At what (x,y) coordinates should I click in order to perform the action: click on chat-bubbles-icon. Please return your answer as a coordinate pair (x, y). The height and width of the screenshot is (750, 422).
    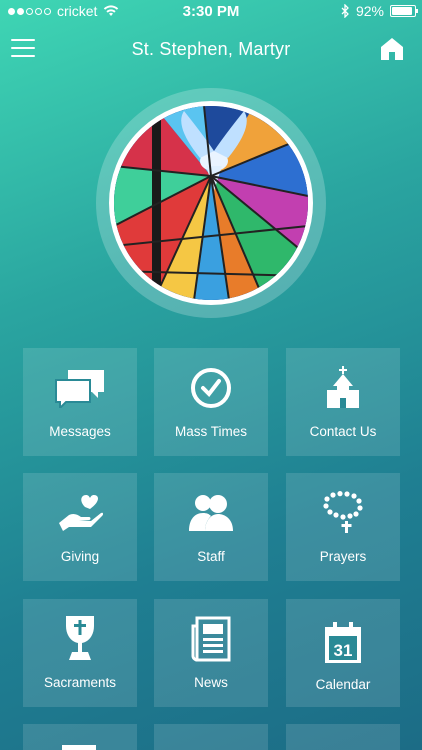
    Looking at the image, I should click on (79, 389).